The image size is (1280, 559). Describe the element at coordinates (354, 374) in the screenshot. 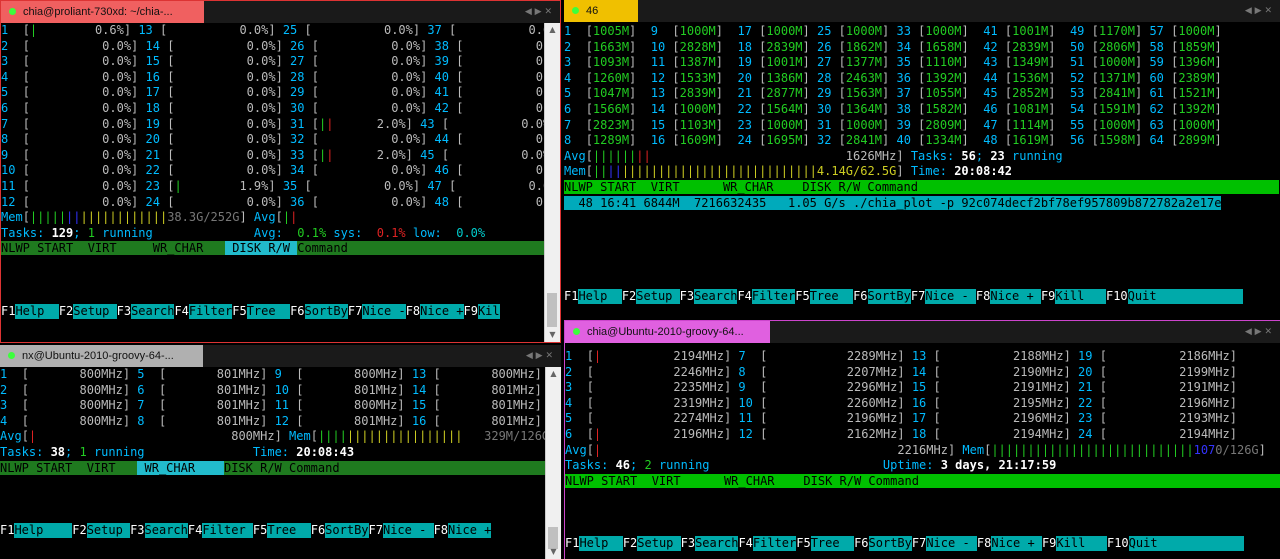

I see `terminal-text: [ 800MHz]` at that location.